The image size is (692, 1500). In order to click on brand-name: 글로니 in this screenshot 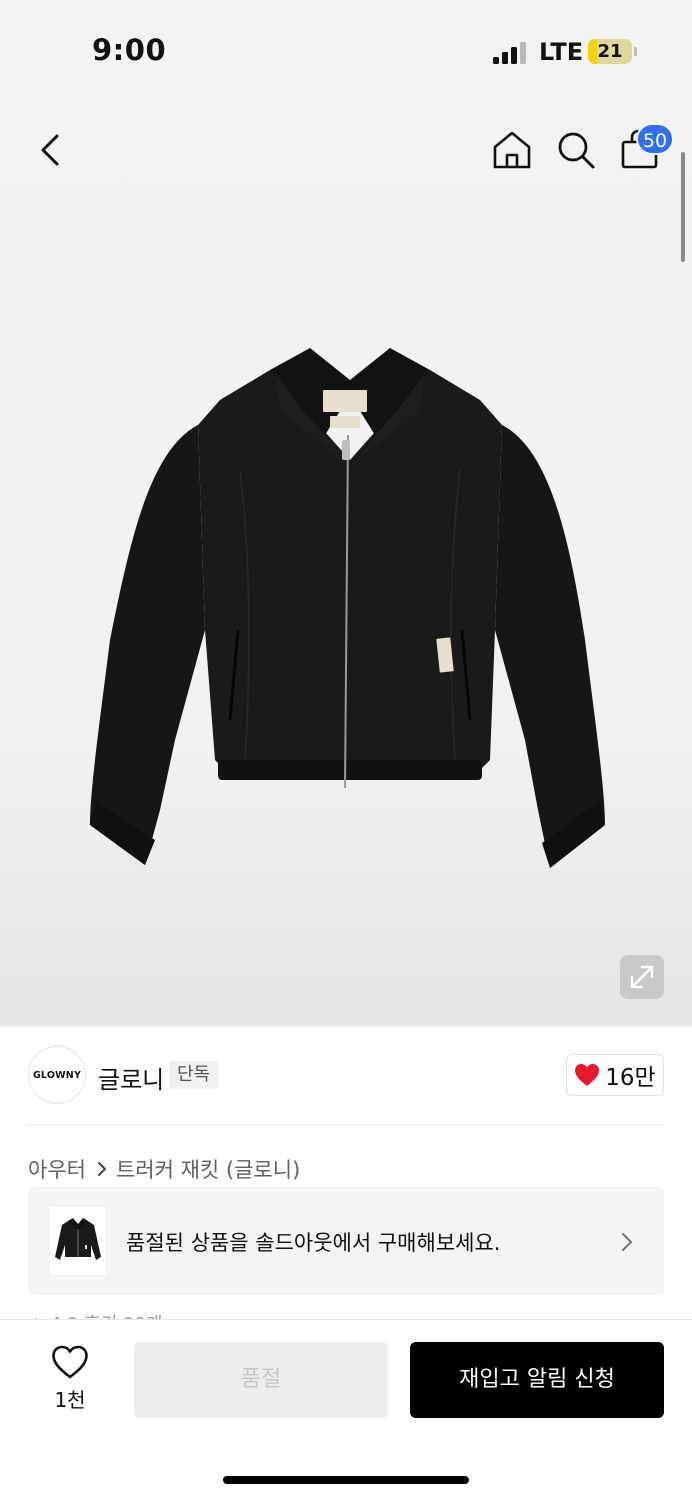, I will do `click(131, 1077)`.